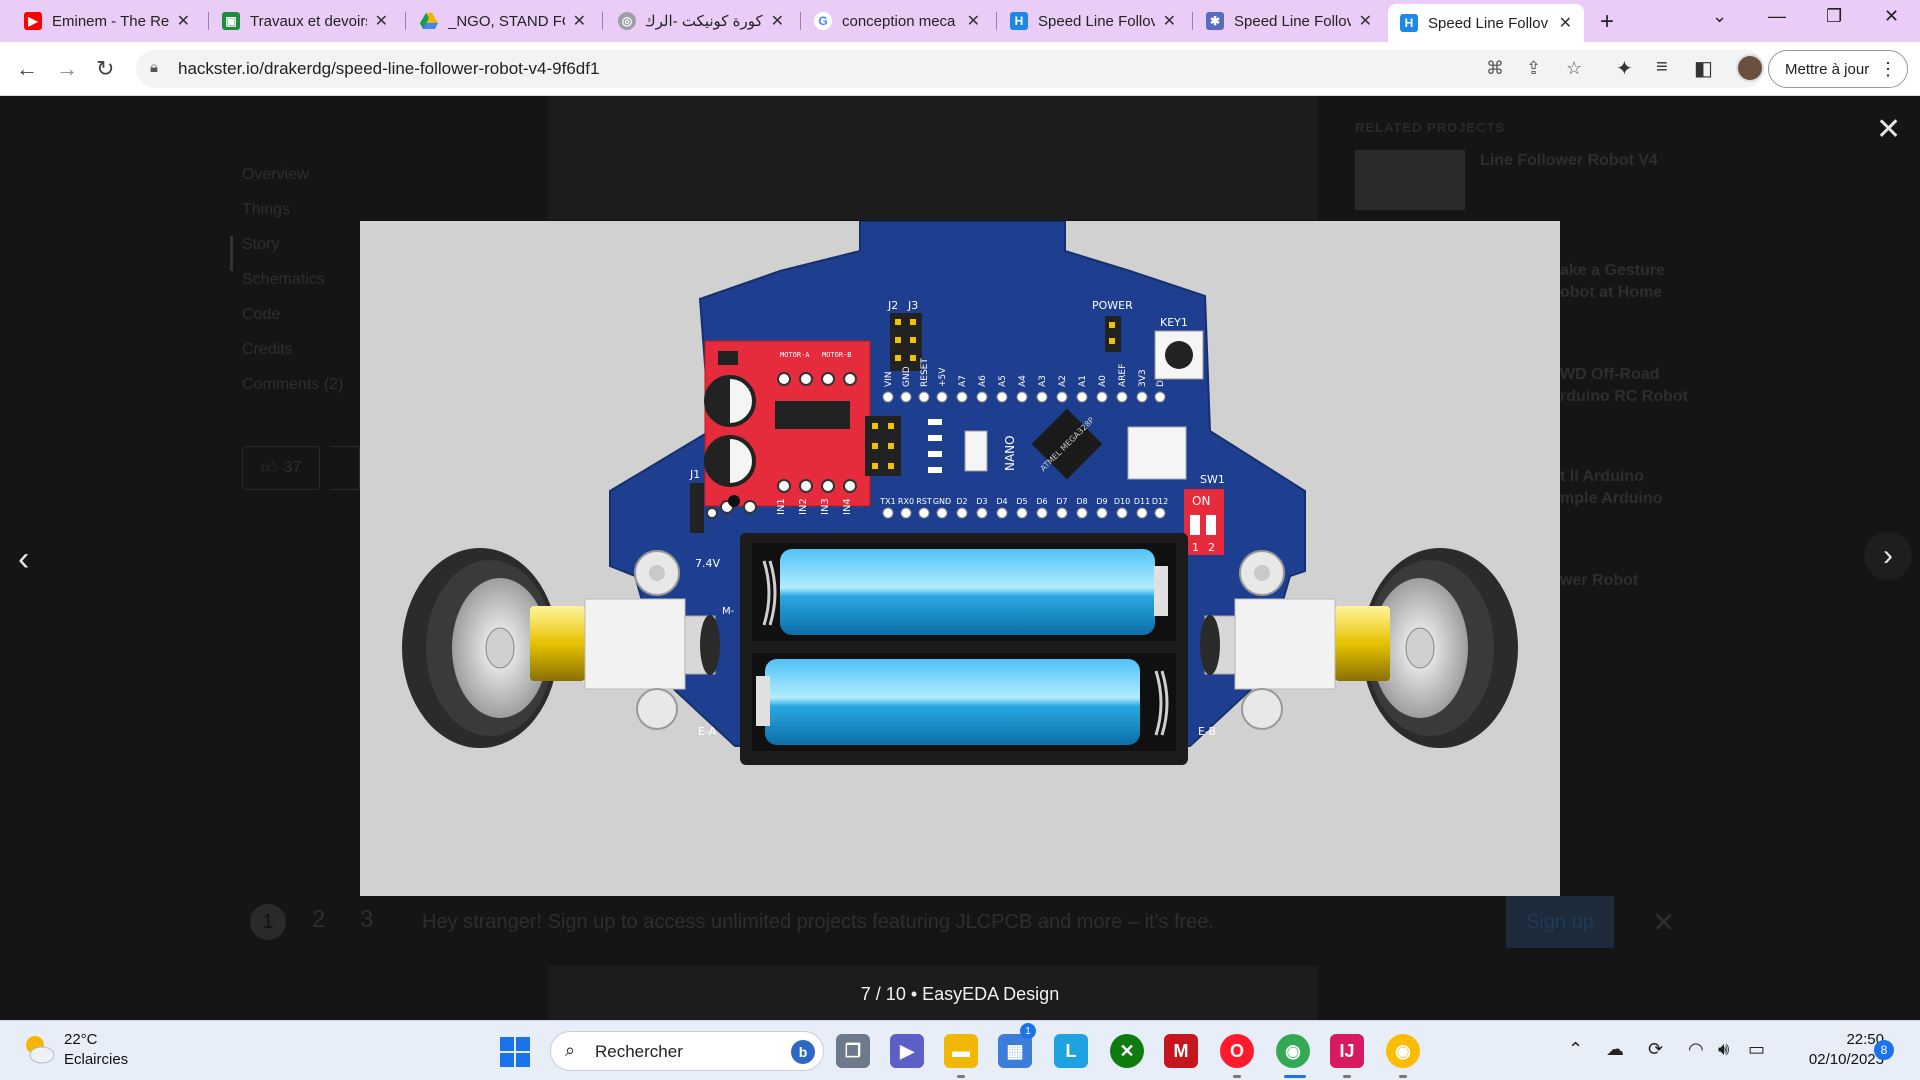  I want to click on weather-description: Eclaircies, so click(96, 1059).